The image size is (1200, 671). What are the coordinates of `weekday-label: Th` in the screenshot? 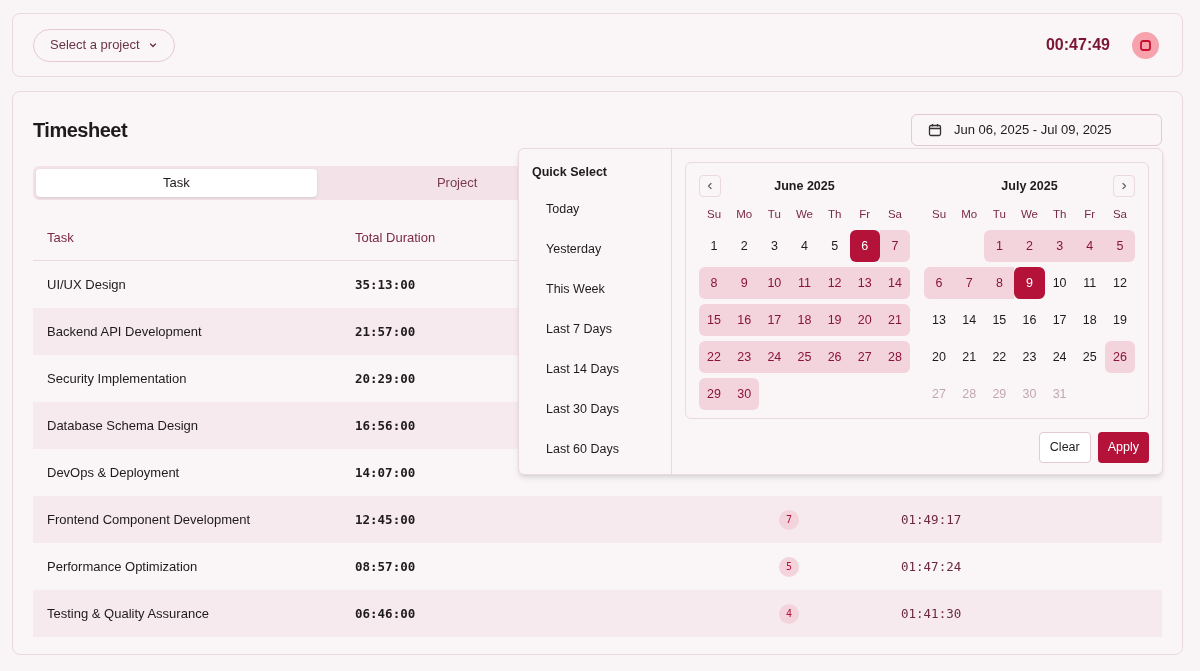 It's located at (1059, 214).